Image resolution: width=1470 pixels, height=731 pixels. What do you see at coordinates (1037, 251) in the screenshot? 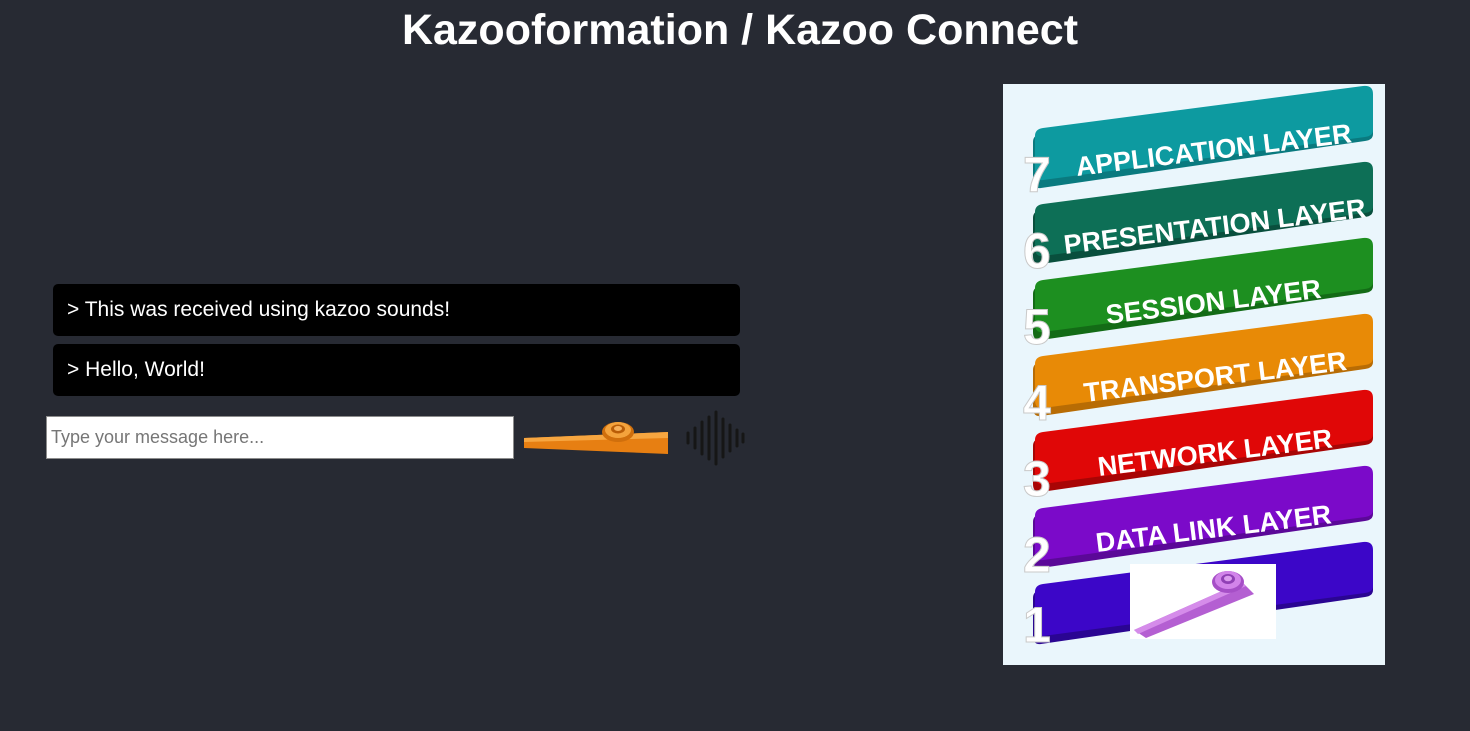
I see `osi-layer-number: 6` at bounding box center [1037, 251].